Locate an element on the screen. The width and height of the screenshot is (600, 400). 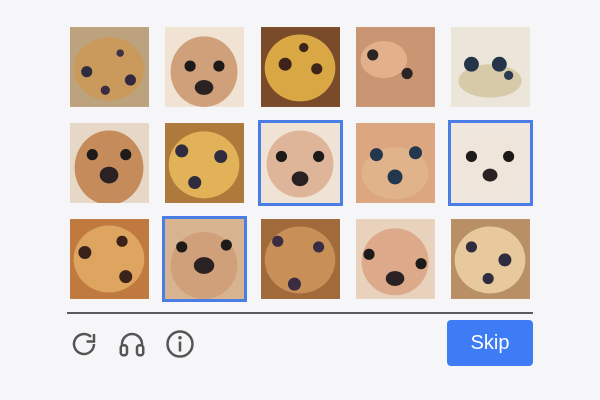
divider is located at coordinates (300, 313).